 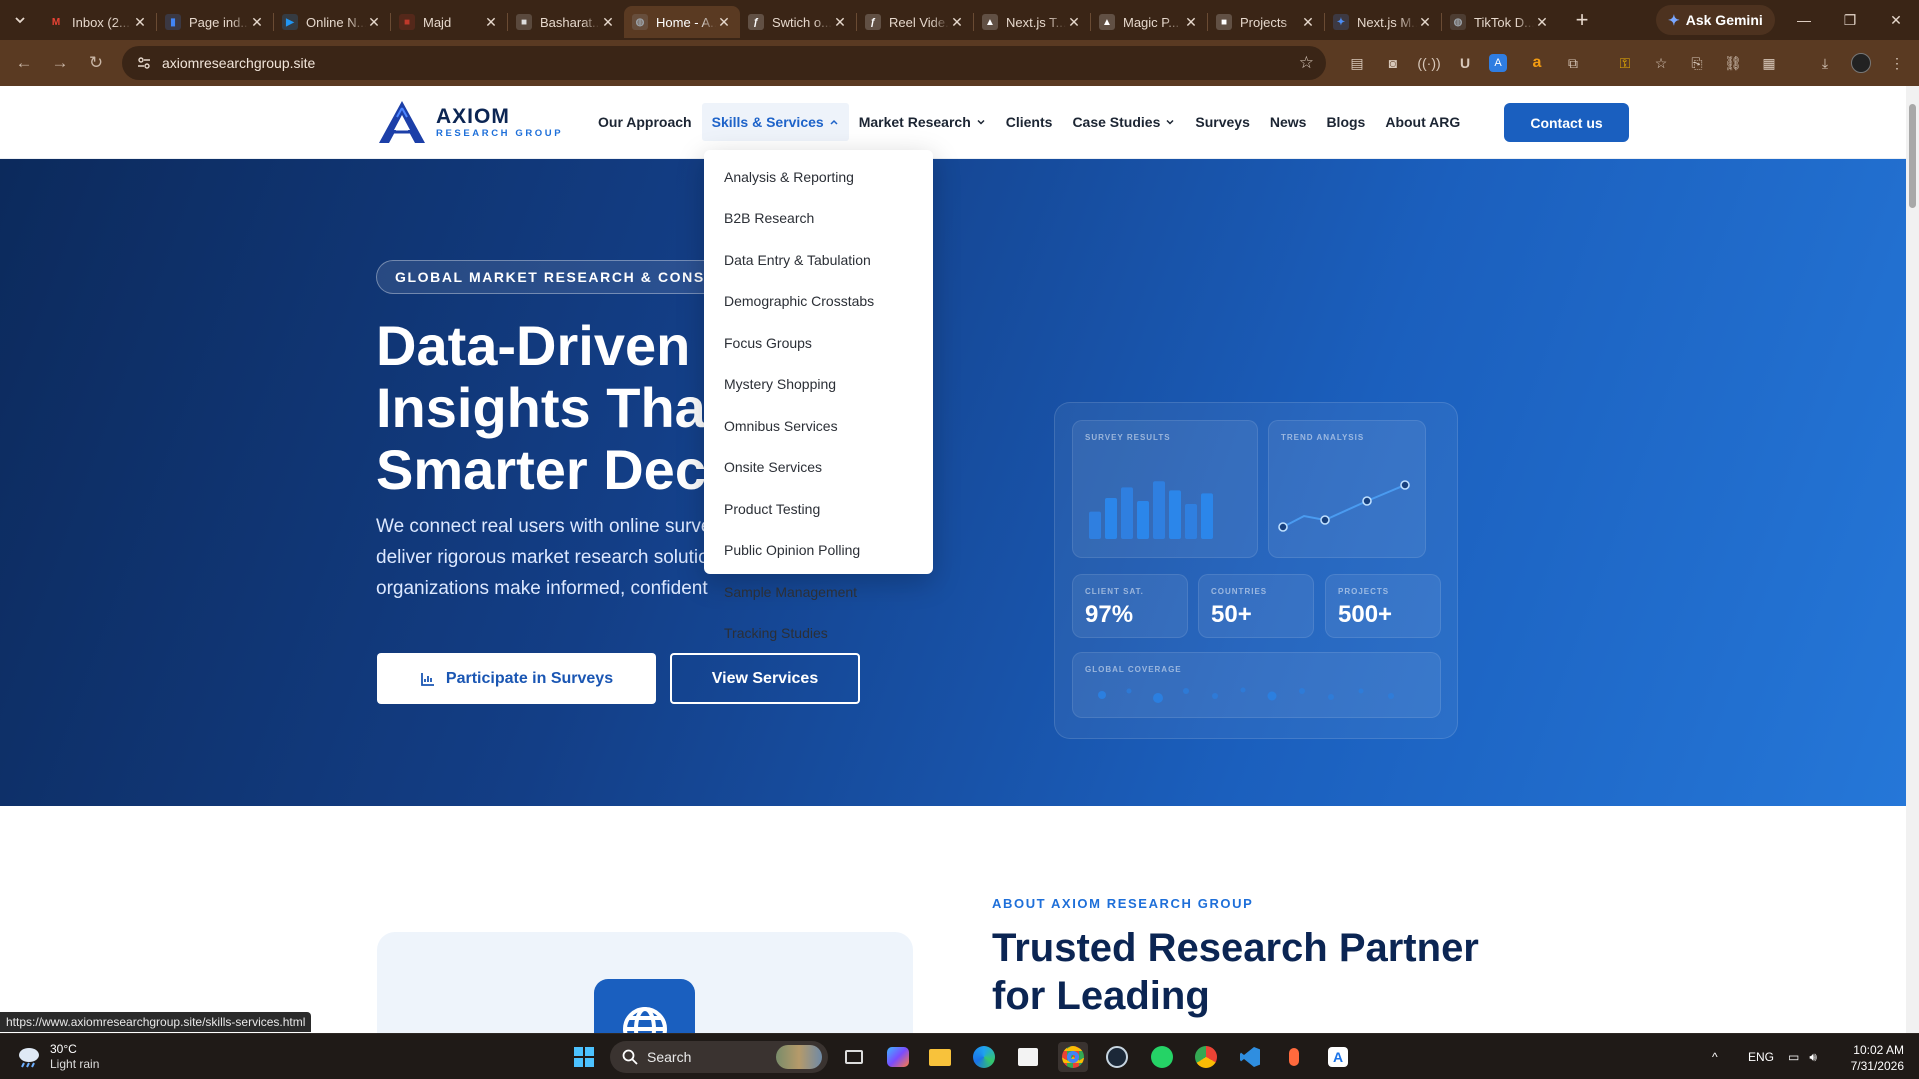 I want to click on services-menu-item: Sample Management, so click(x=818, y=592).